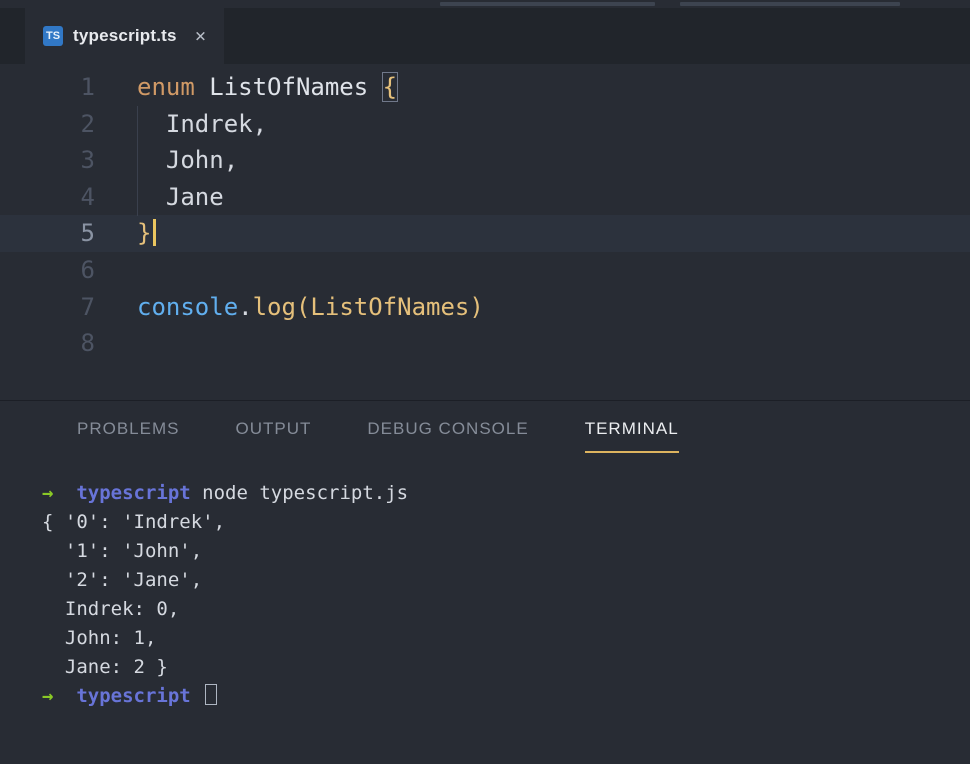 The width and height of the screenshot is (970, 764). I want to click on code-line: 5}, so click(485, 233).